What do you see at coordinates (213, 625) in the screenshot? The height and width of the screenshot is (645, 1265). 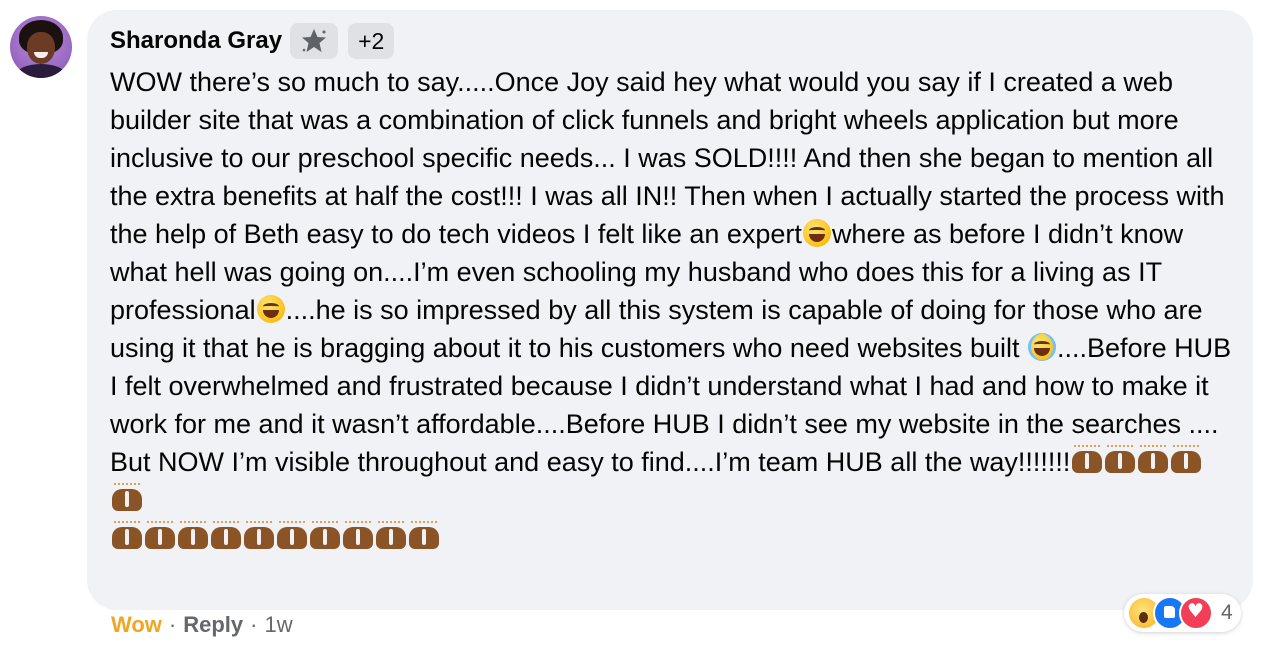 I see `reply-button: Reply` at bounding box center [213, 625].